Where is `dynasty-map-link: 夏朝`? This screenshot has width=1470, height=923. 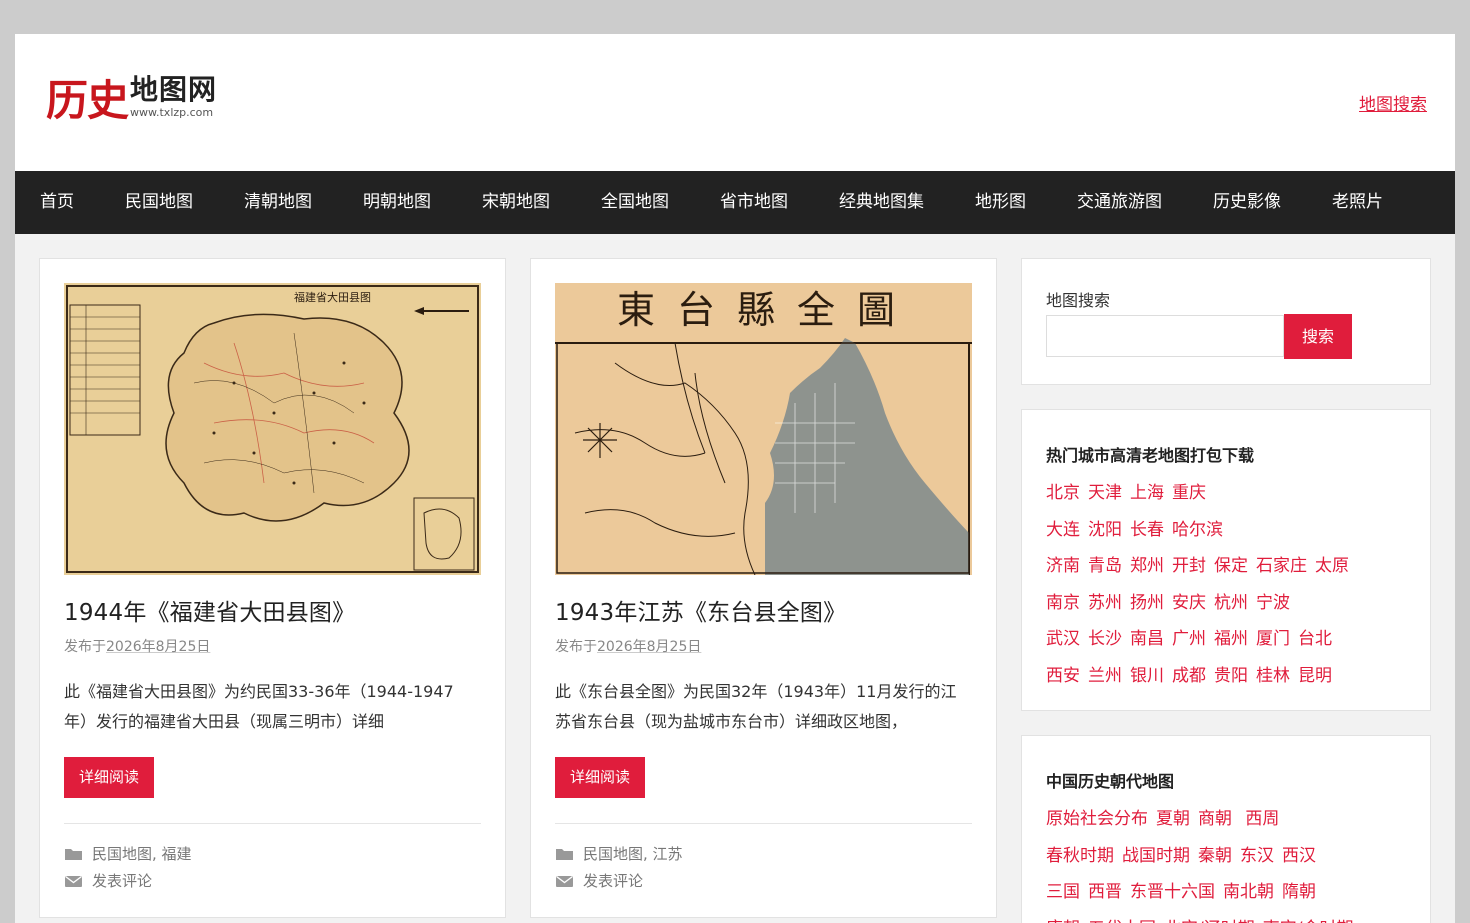
dynasty-map-link: 夏朝 is located at coordinates (1173, 819).